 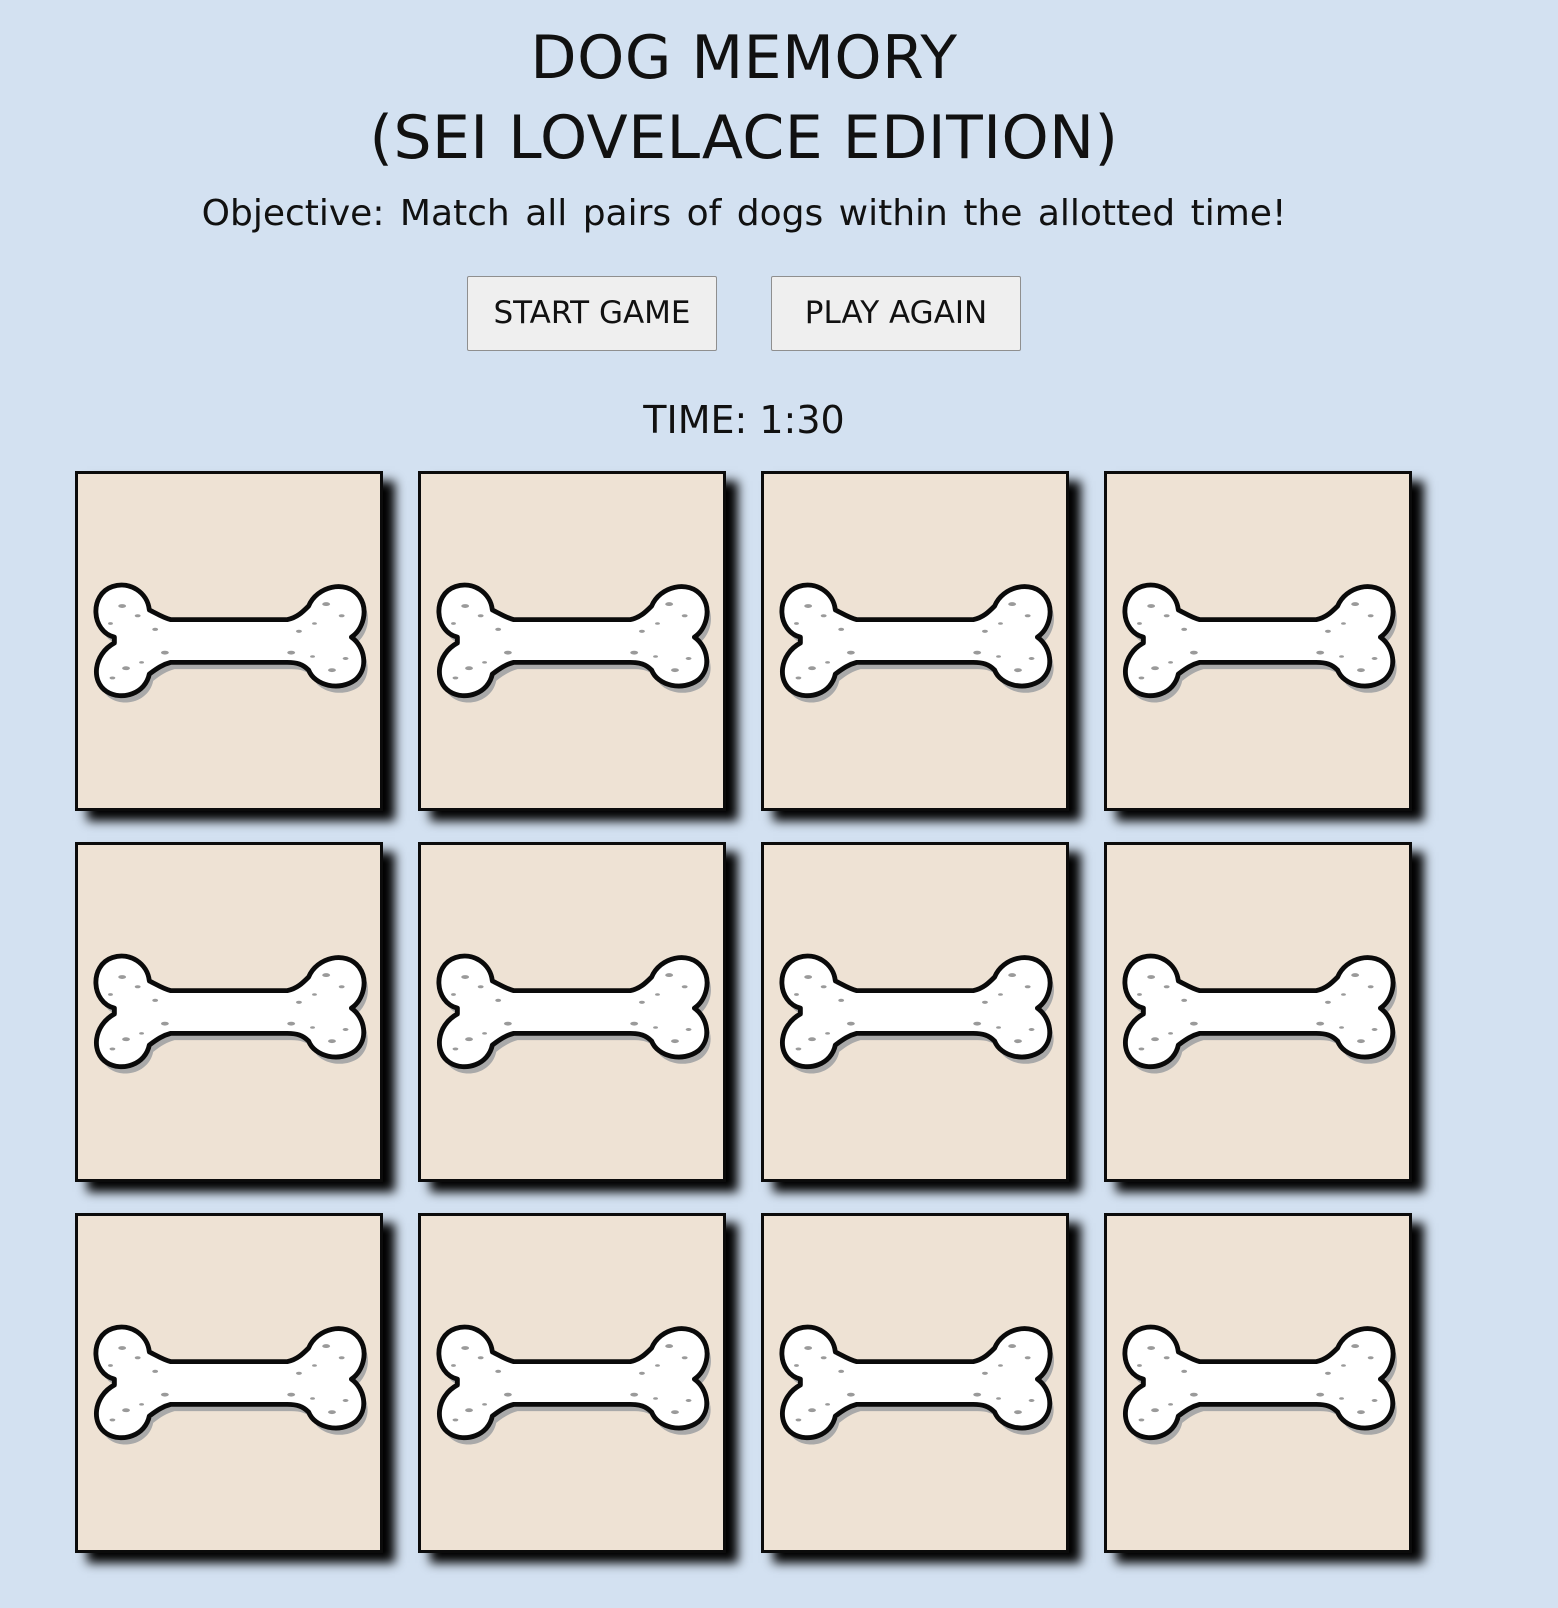 I want to click on title-line-1: DOG MEMORY, so click(x=744, y=58).